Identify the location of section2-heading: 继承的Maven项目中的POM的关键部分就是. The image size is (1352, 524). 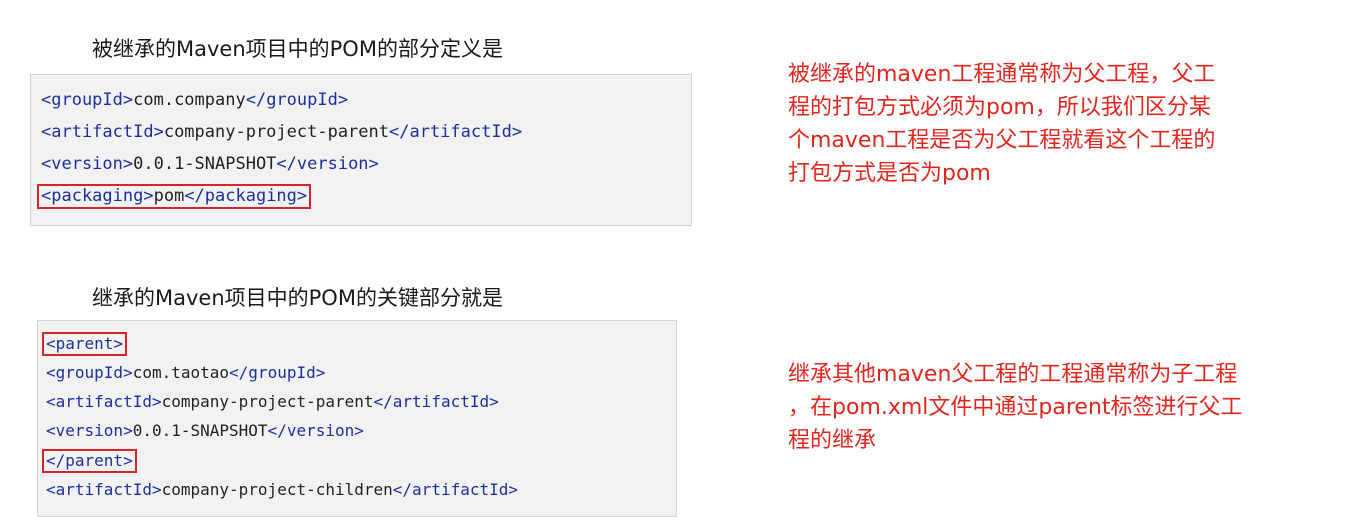
(297, 298).